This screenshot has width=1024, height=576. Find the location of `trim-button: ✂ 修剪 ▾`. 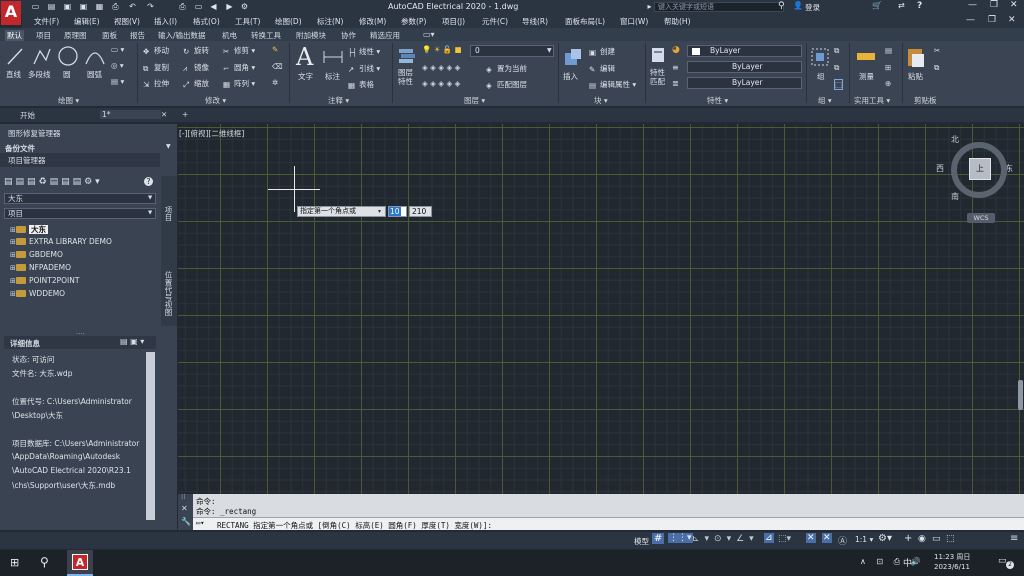

trim-button: ✂ 修剪 ▾ is located at coordinates (239, 50).